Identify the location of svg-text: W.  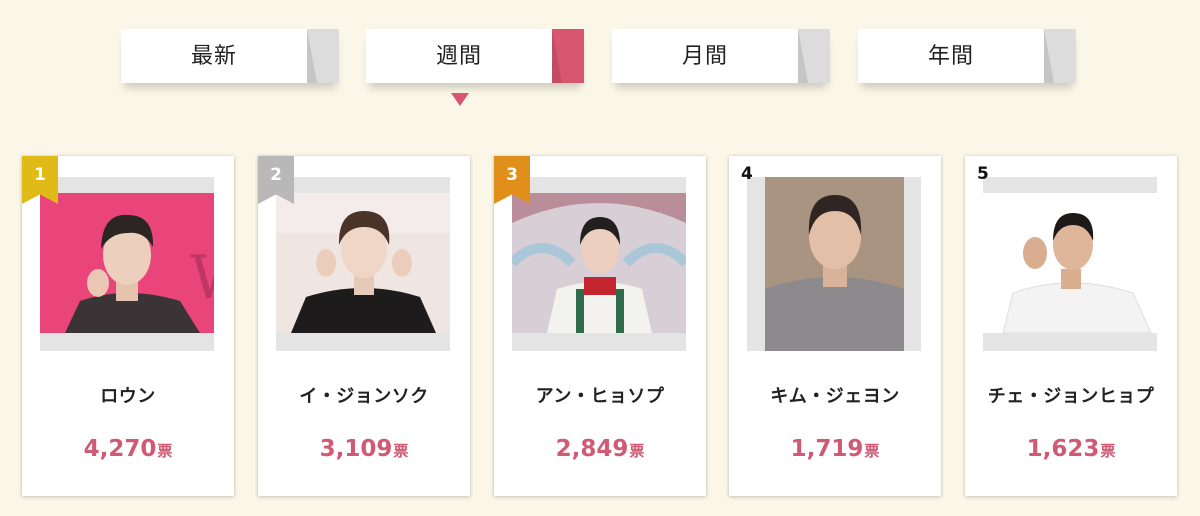
(202, 278).